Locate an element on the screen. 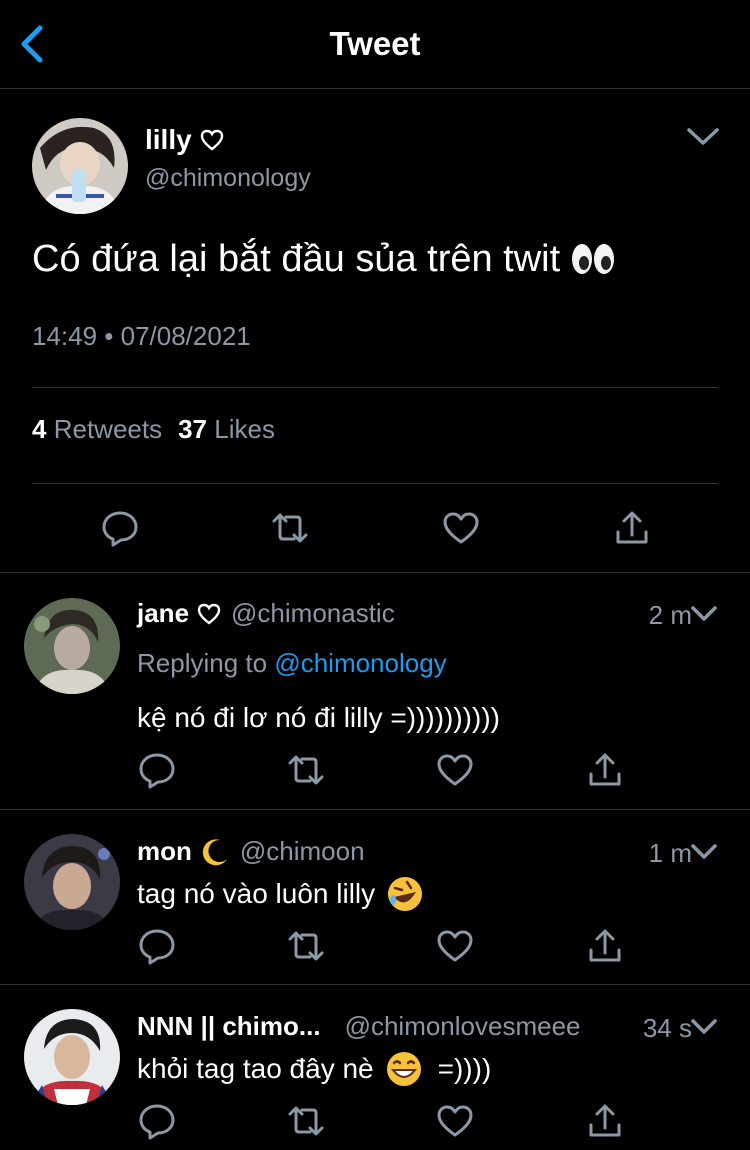 The image size is (750, 1150). reply-text-before: khỏi tag tao đây nè is located at coordinates (255, 1068).